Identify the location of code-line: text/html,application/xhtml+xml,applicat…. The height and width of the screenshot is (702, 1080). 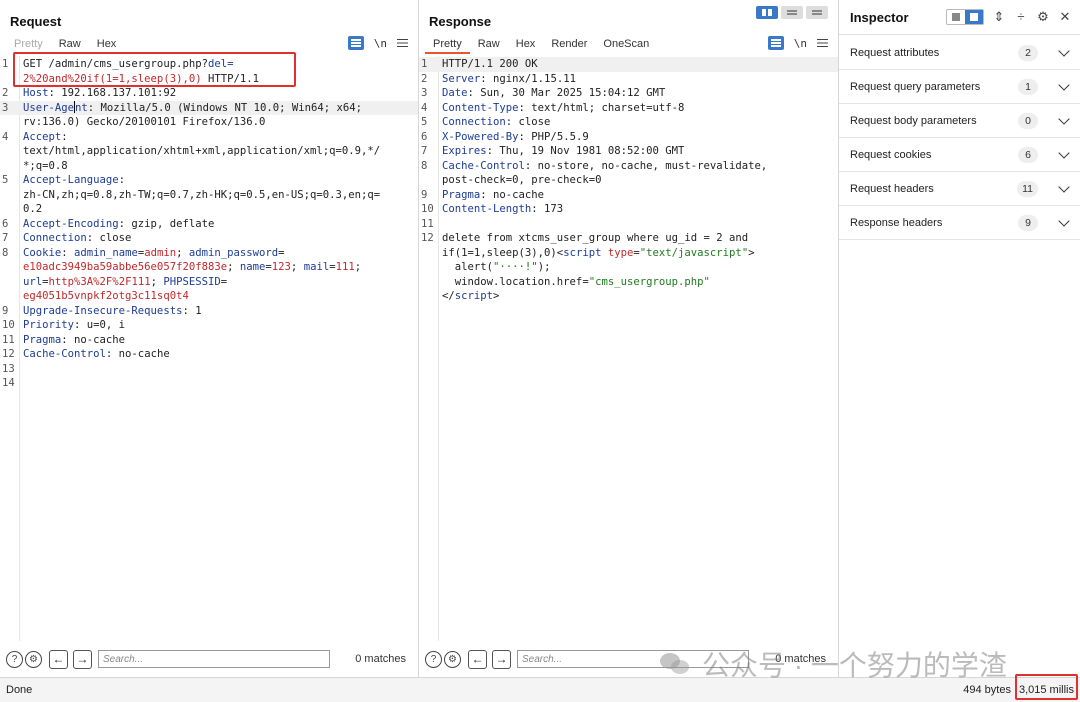
(209, 151).